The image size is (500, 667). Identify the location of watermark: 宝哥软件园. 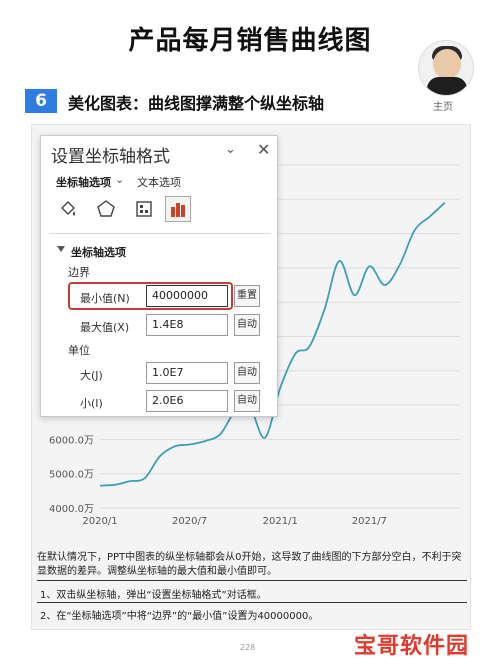
(425, 644).